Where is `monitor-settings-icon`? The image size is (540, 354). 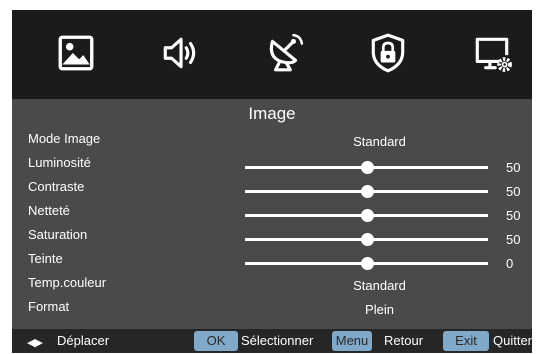
monitor-settings-icon is located at coordinates (493, 54).